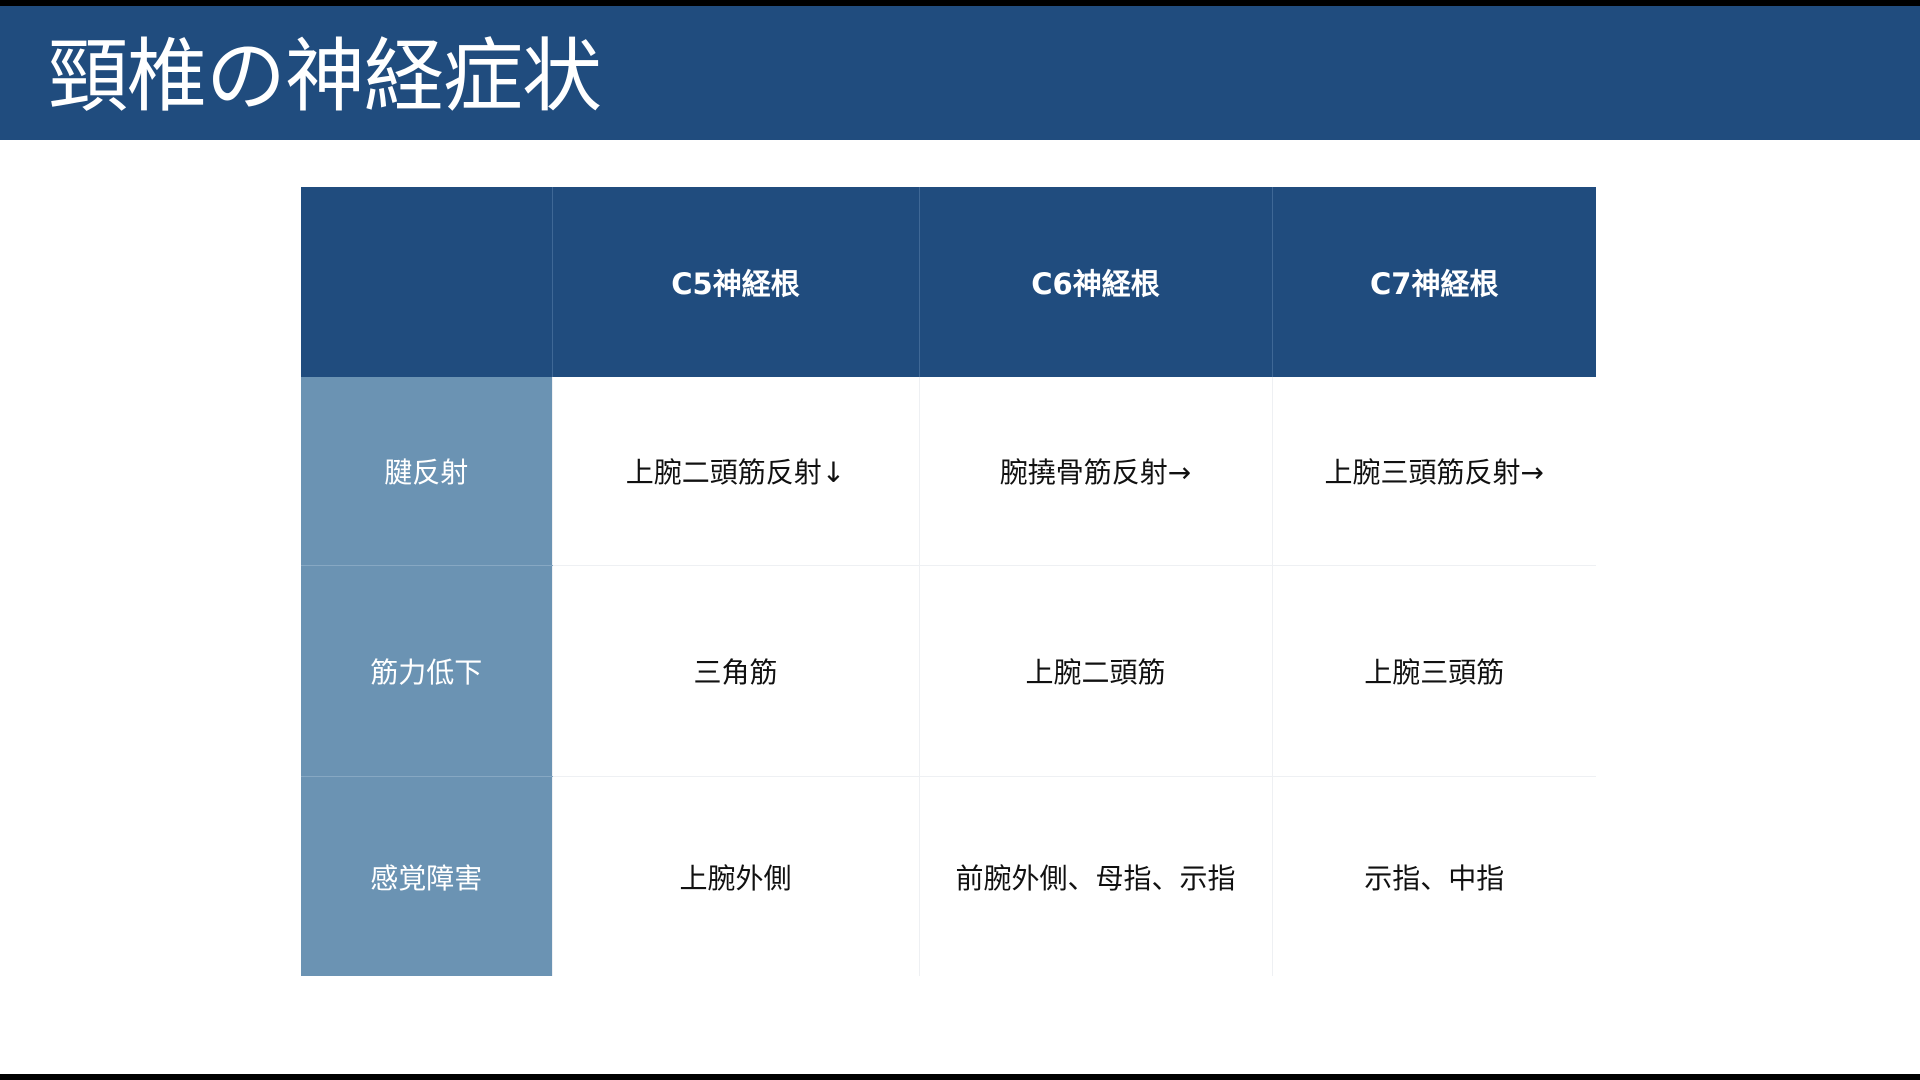  What do you see at coordinates (1433, 282) in the screenshot?
I see `column-header-c7: C7神経根` at bounding box center [1433, 282].